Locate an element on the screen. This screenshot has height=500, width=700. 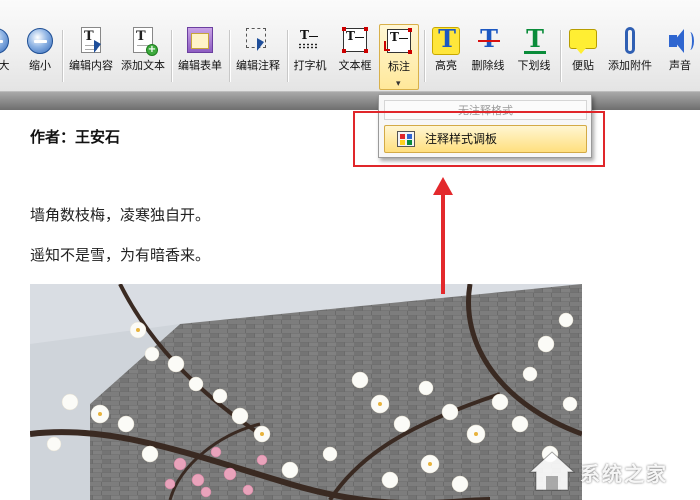
sound-button: 声音 is located at coordinates (680, 54).